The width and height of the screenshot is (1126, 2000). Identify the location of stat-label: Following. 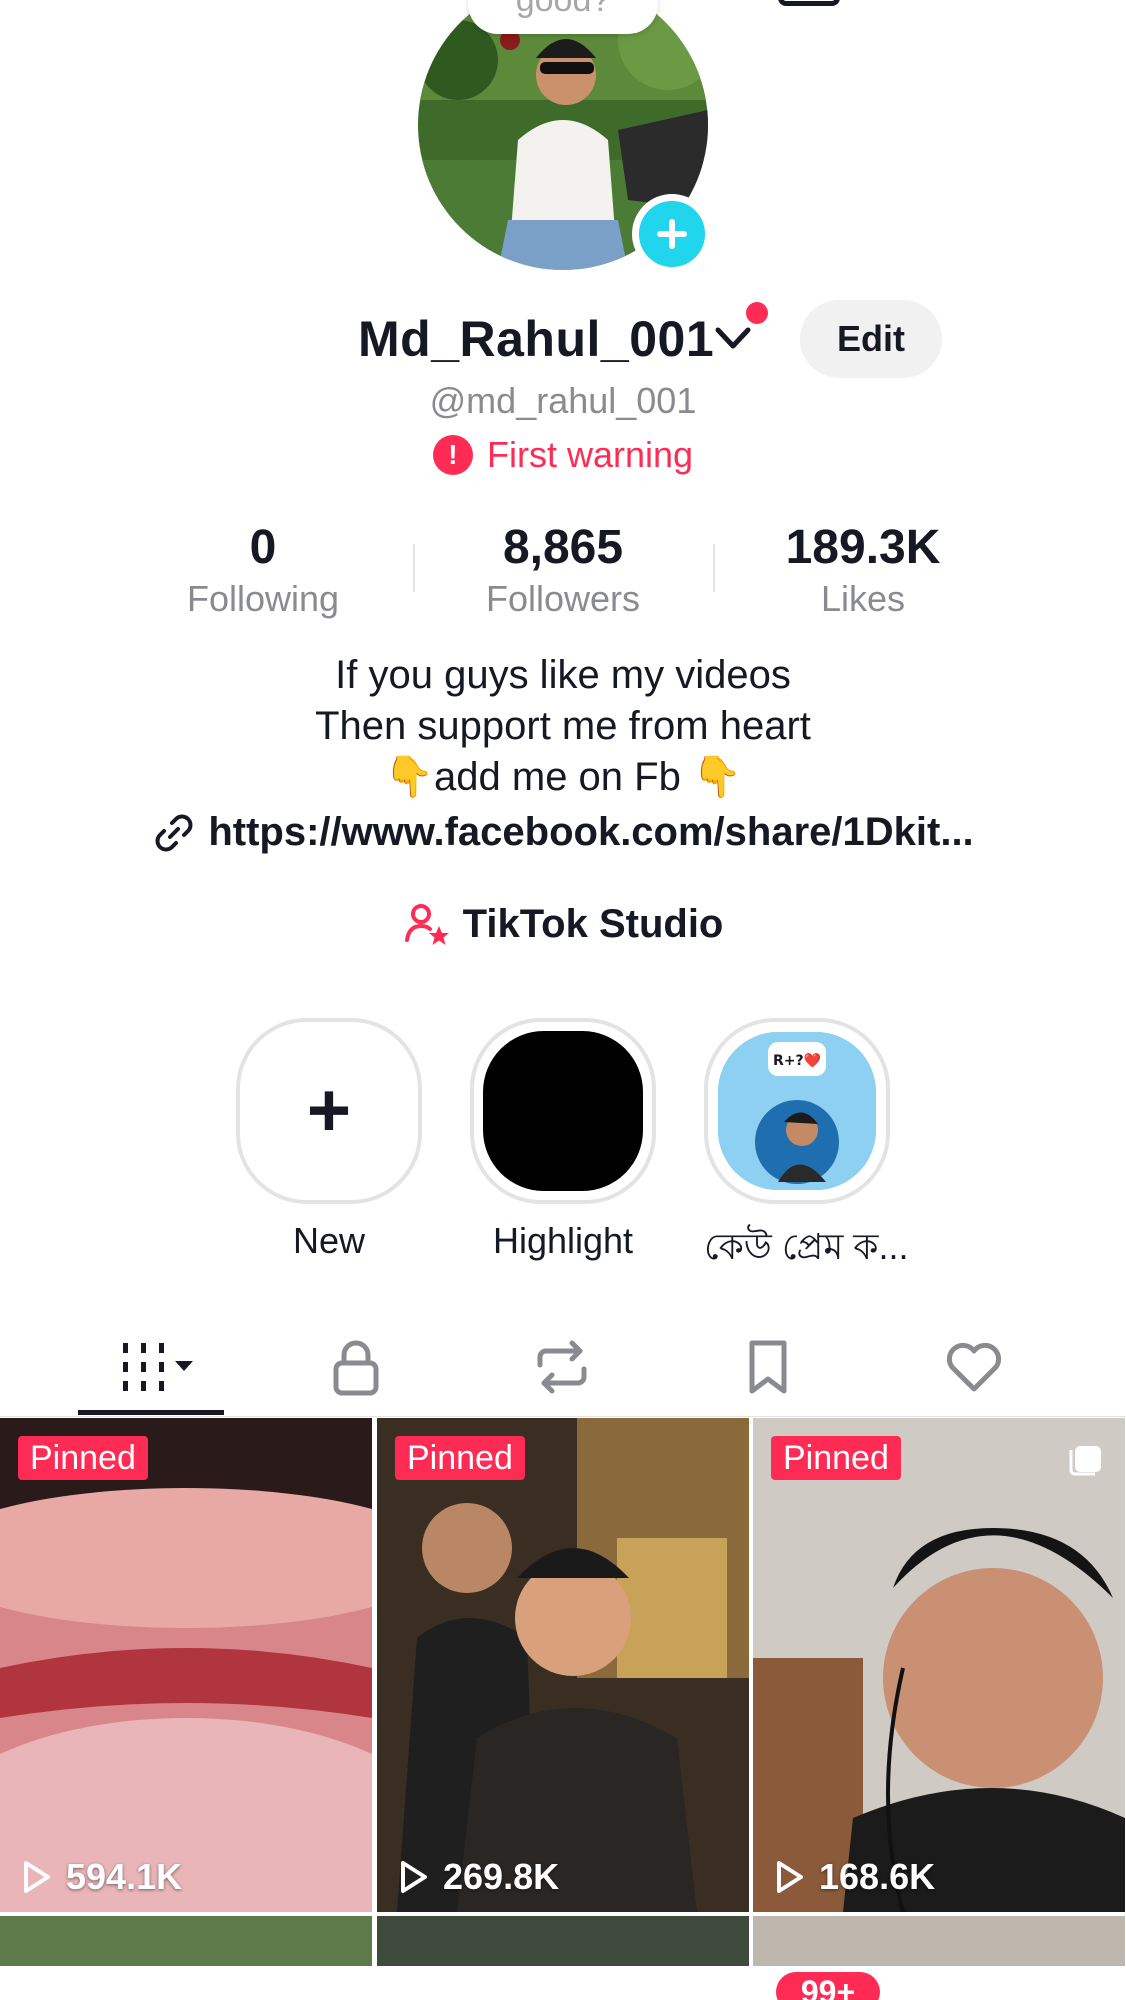
(263, 598).